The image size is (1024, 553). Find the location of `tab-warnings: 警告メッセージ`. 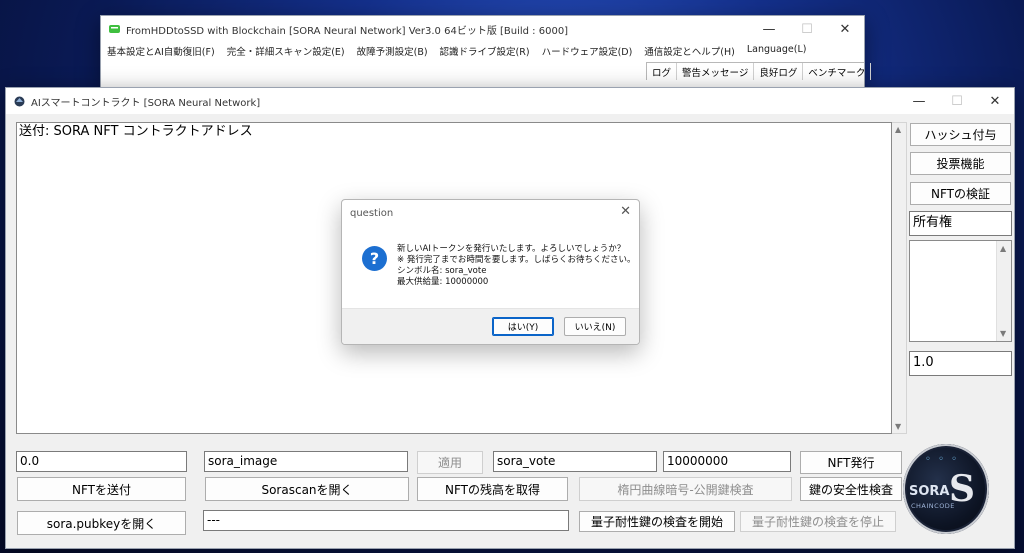

tab-warnings: 警告メッセージ is located at coordinates (716, 71).